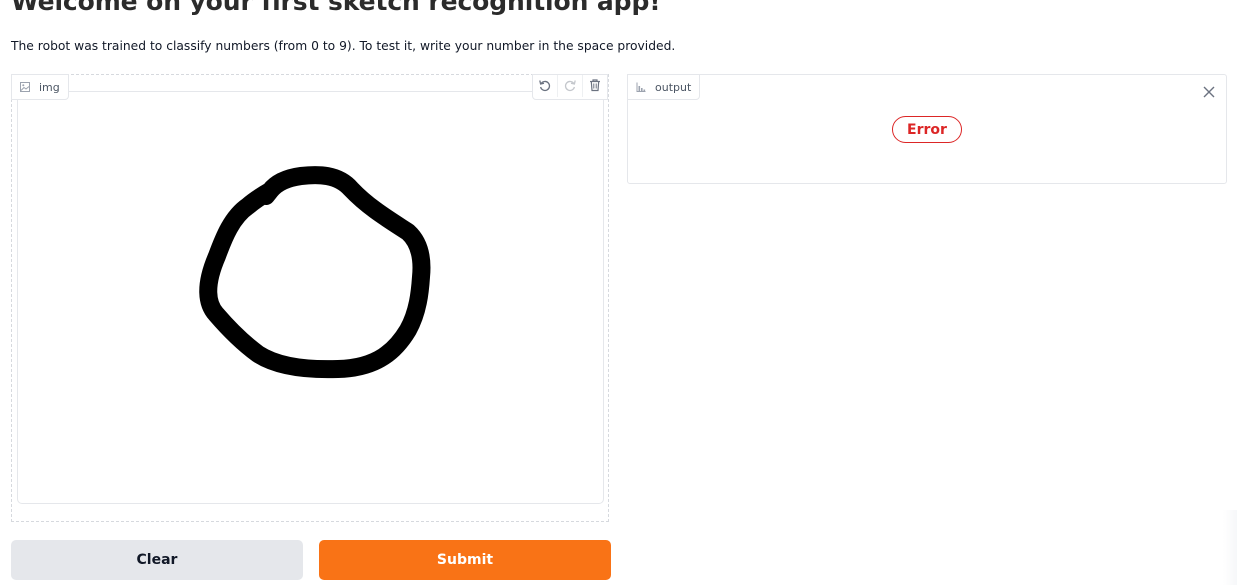 The height and width of the screenshot is (585, 1237). Describe the element at coordinates (157, 560) in the screenshot. I see `clear-button: Clear` at that location.